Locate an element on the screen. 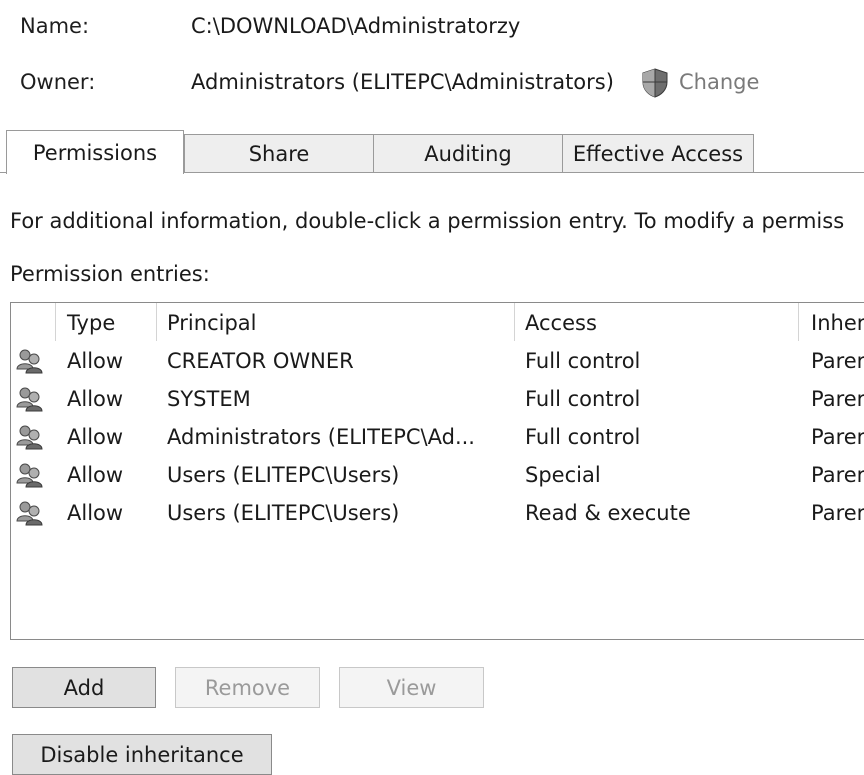 The image size is (864, 775). name-label: Name: is located at coordinates (55, 26).